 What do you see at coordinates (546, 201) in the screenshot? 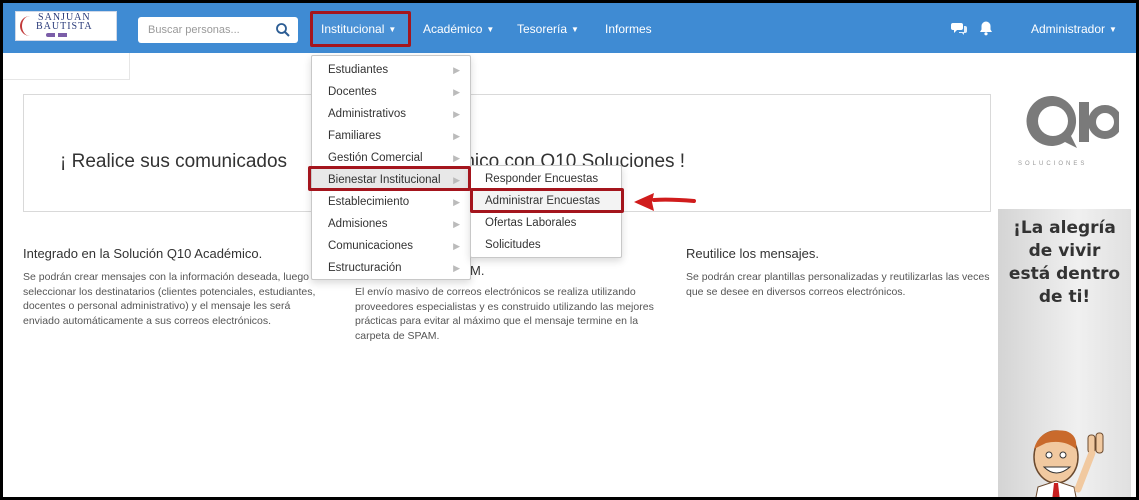
I see `submenu-item-administrar-encuestas: Administrar Encuestas` at bounding box center [546, 201].